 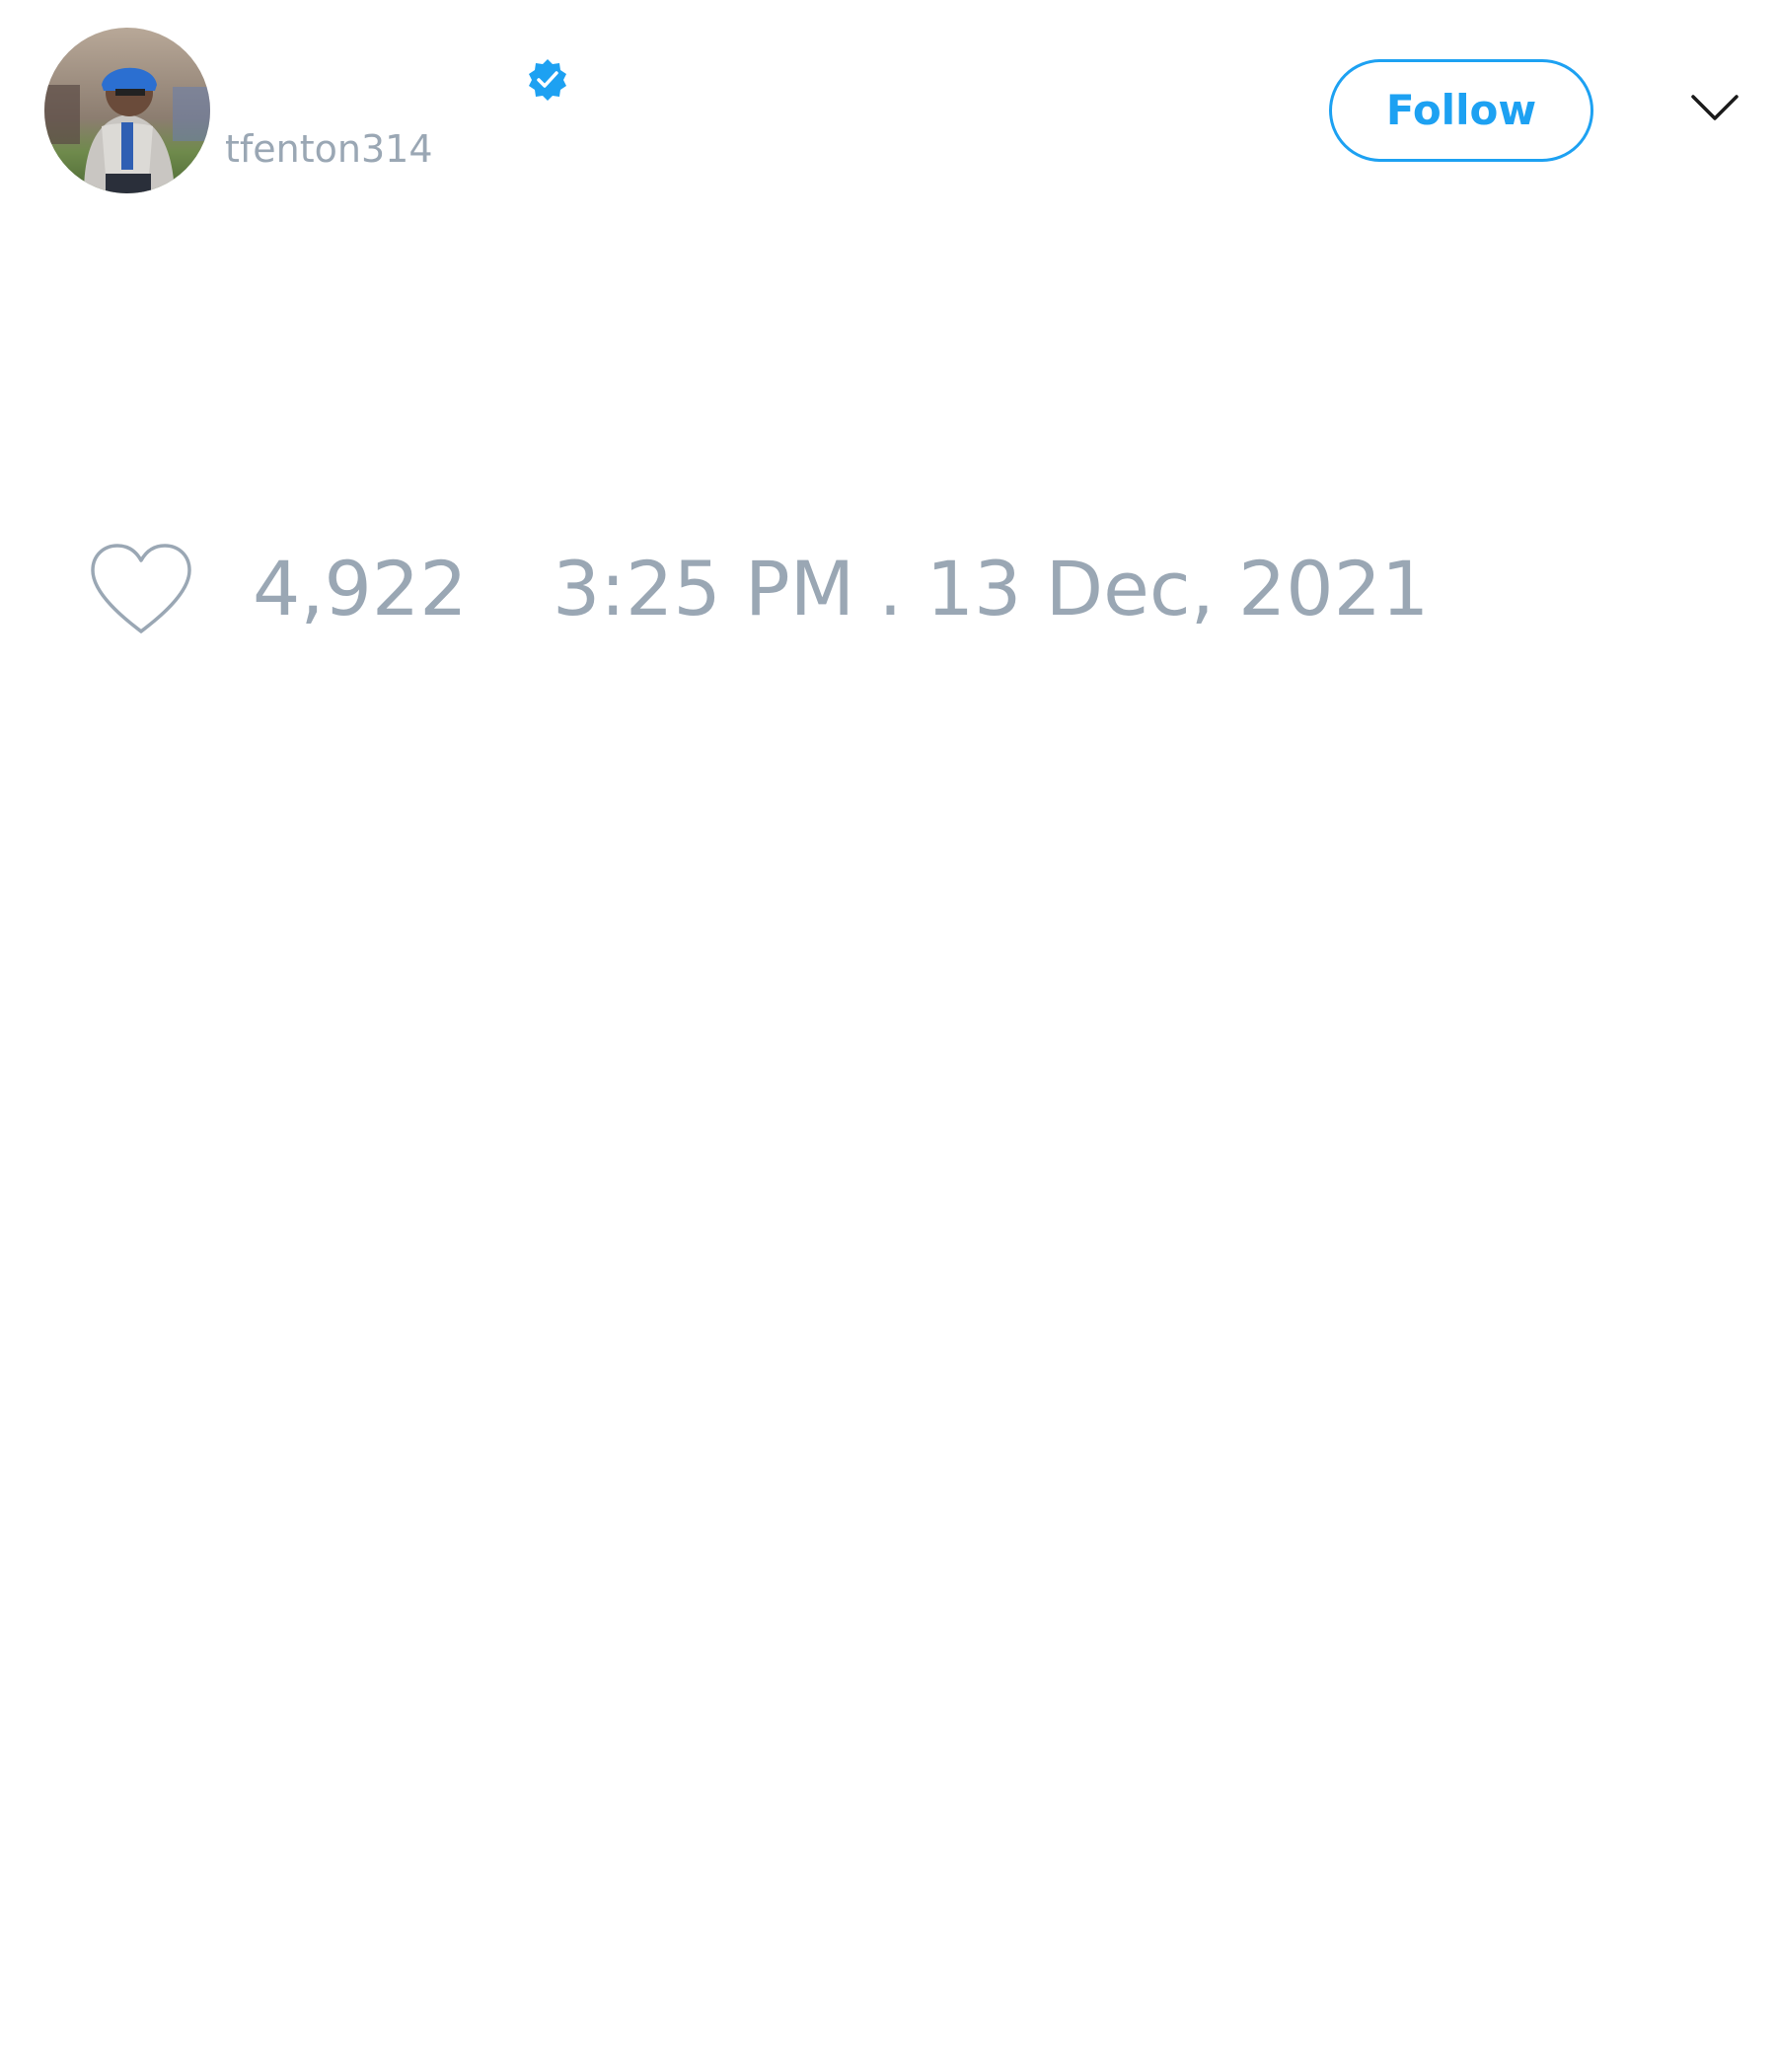 I want to click on avatar, so click(x=127, y=111).